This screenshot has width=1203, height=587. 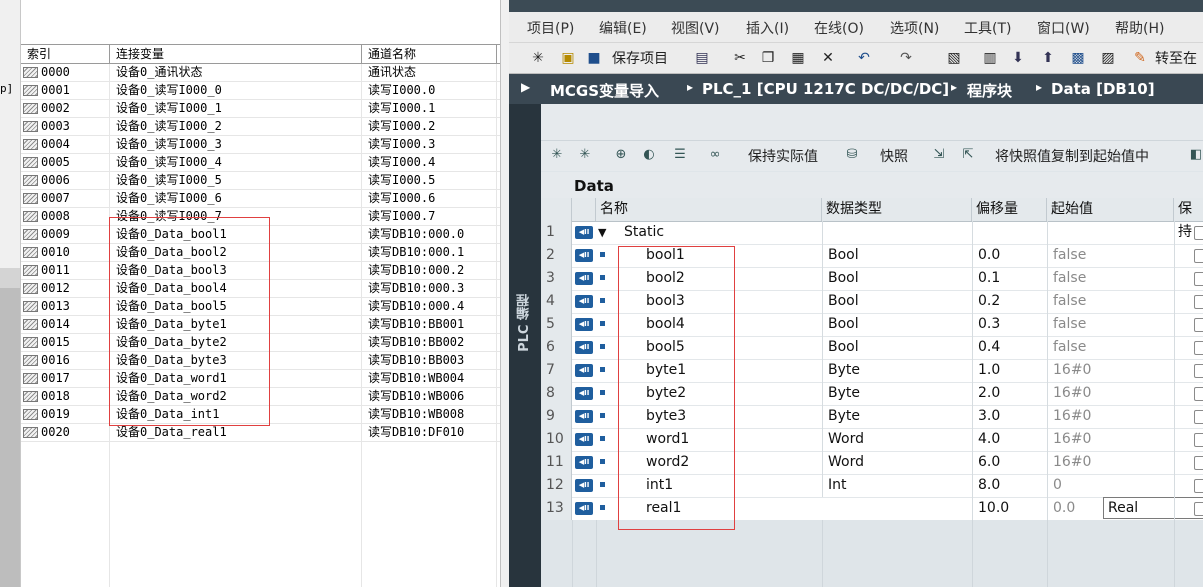 I want to click on cut-icon: ✂, so click(x=740, y=58).